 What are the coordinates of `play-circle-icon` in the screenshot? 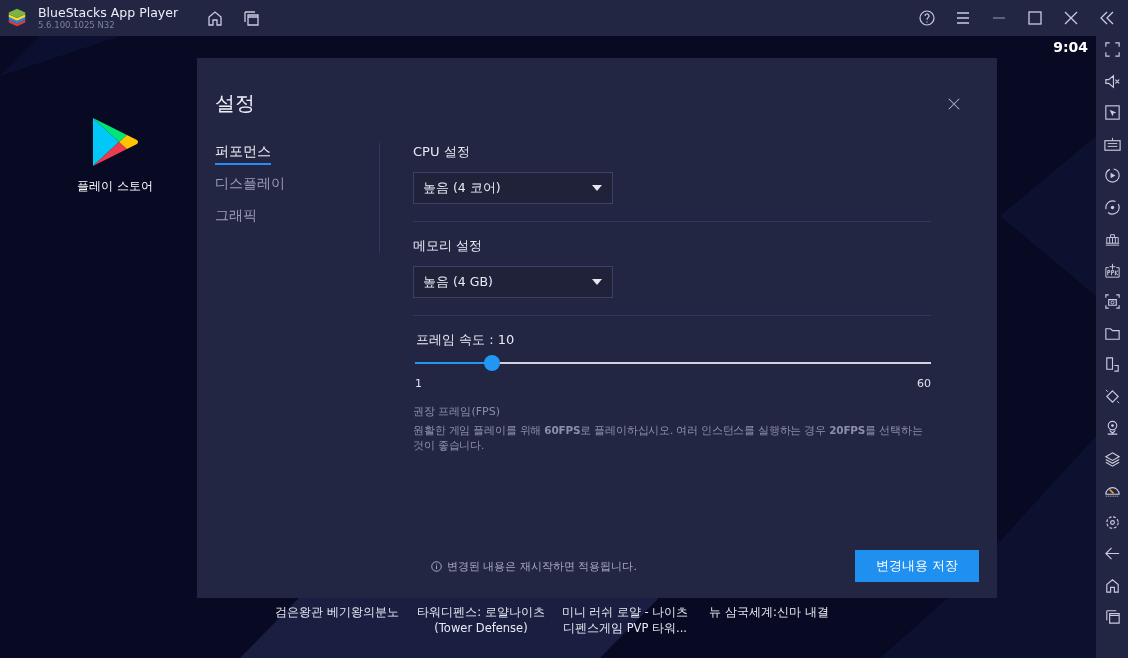 It's located at (1112, 175).